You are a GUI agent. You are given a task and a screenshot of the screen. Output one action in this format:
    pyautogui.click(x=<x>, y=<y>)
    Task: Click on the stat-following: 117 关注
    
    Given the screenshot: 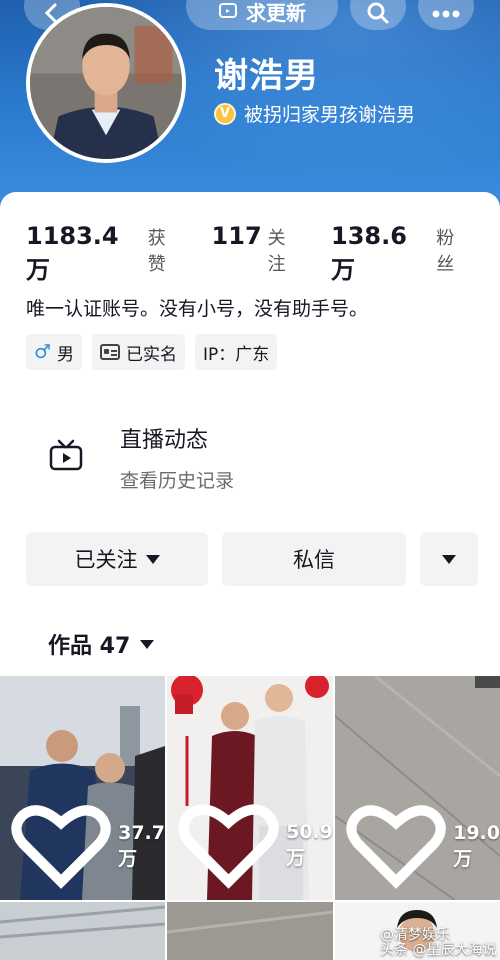 What is the action you would take?
    pyautogui.click(x=257, y=249)
    